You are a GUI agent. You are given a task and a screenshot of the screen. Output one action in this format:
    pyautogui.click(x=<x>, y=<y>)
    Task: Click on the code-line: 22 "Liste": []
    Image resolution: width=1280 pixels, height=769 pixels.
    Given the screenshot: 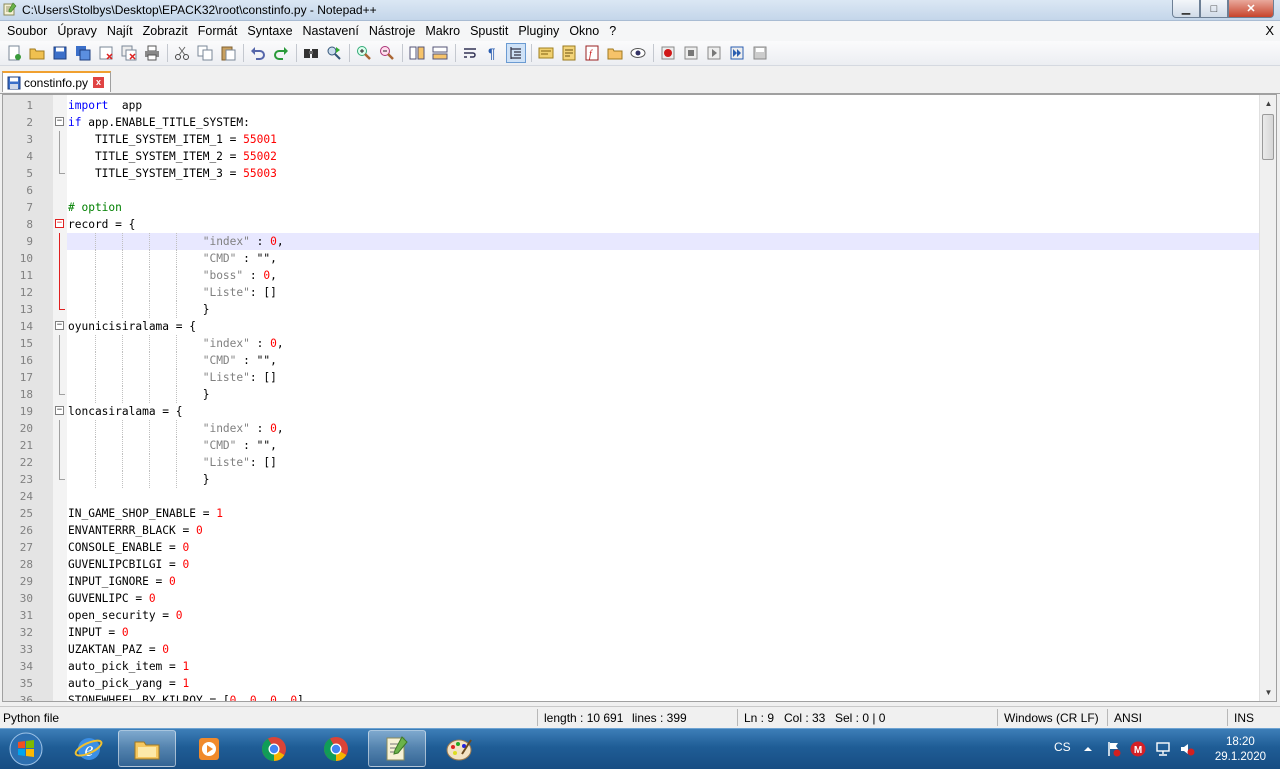 What is the action you would take?
    pyautogui.click(x=631, y=462)
    